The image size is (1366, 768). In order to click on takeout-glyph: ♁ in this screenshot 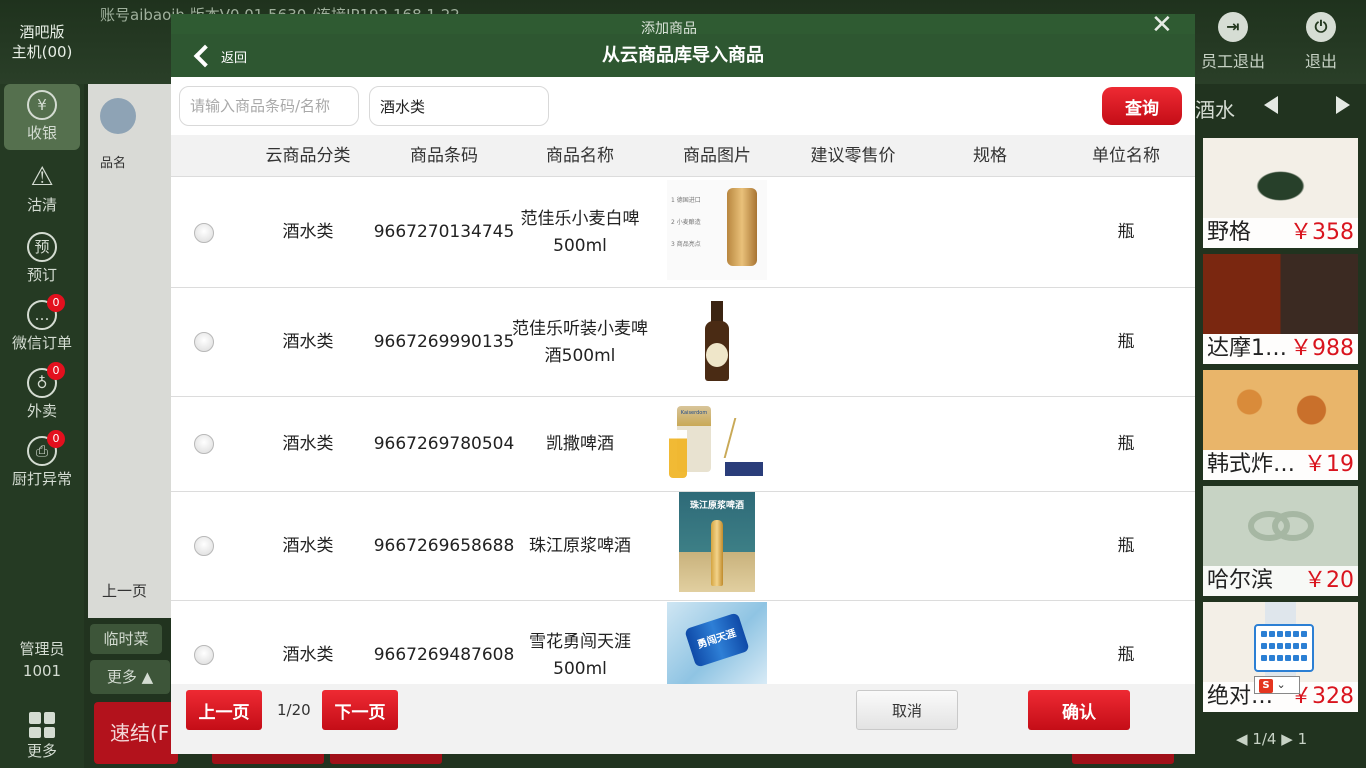, I will do `click(42, 383)`.